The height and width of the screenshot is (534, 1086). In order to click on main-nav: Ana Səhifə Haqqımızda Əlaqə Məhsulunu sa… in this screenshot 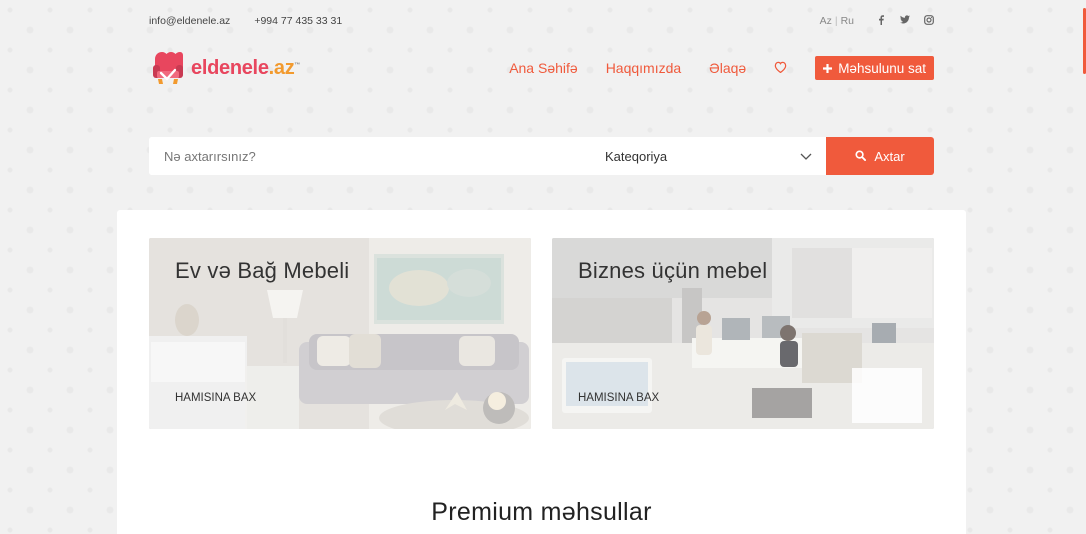, I will do `click(721, 68)`.